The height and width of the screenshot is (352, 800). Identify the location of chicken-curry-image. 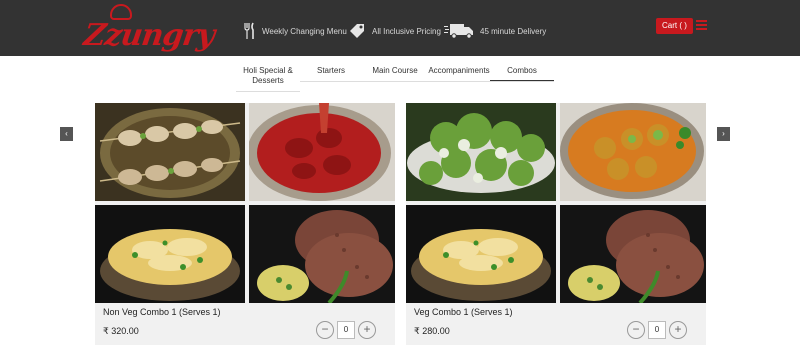
(322, 152).